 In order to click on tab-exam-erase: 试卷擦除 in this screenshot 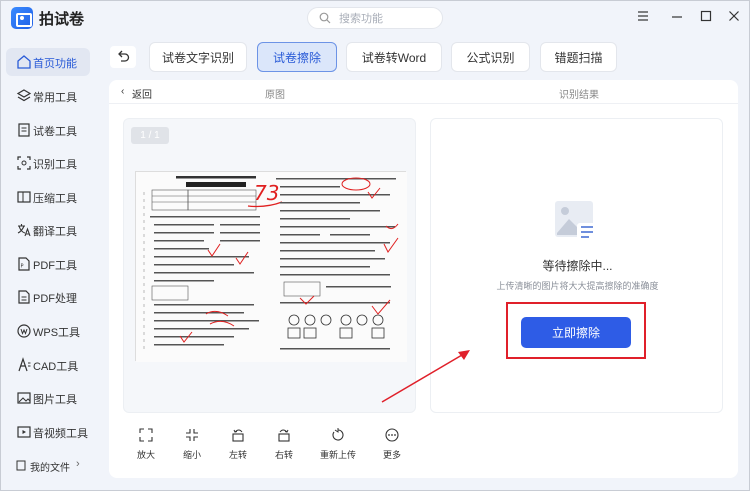, I will do `click(297, 57)`.